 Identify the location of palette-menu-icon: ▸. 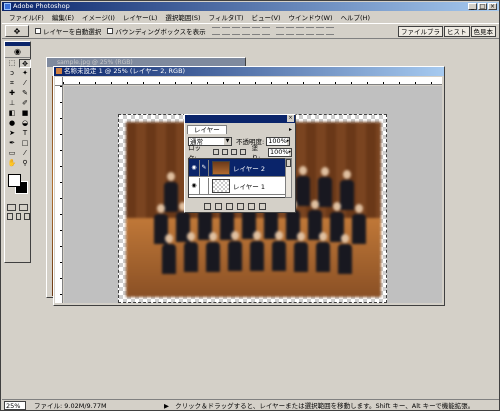
(290, 129).